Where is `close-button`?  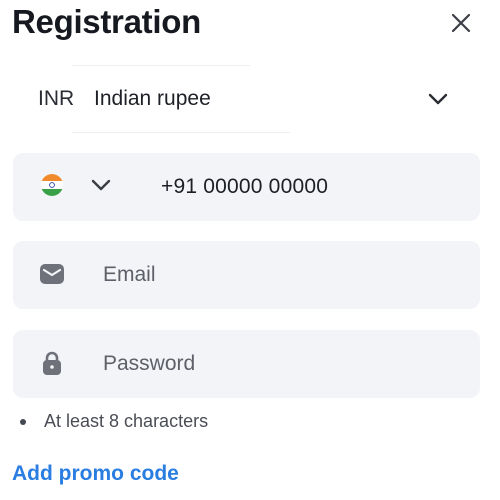
close-button is located at coordinates (461, 23).